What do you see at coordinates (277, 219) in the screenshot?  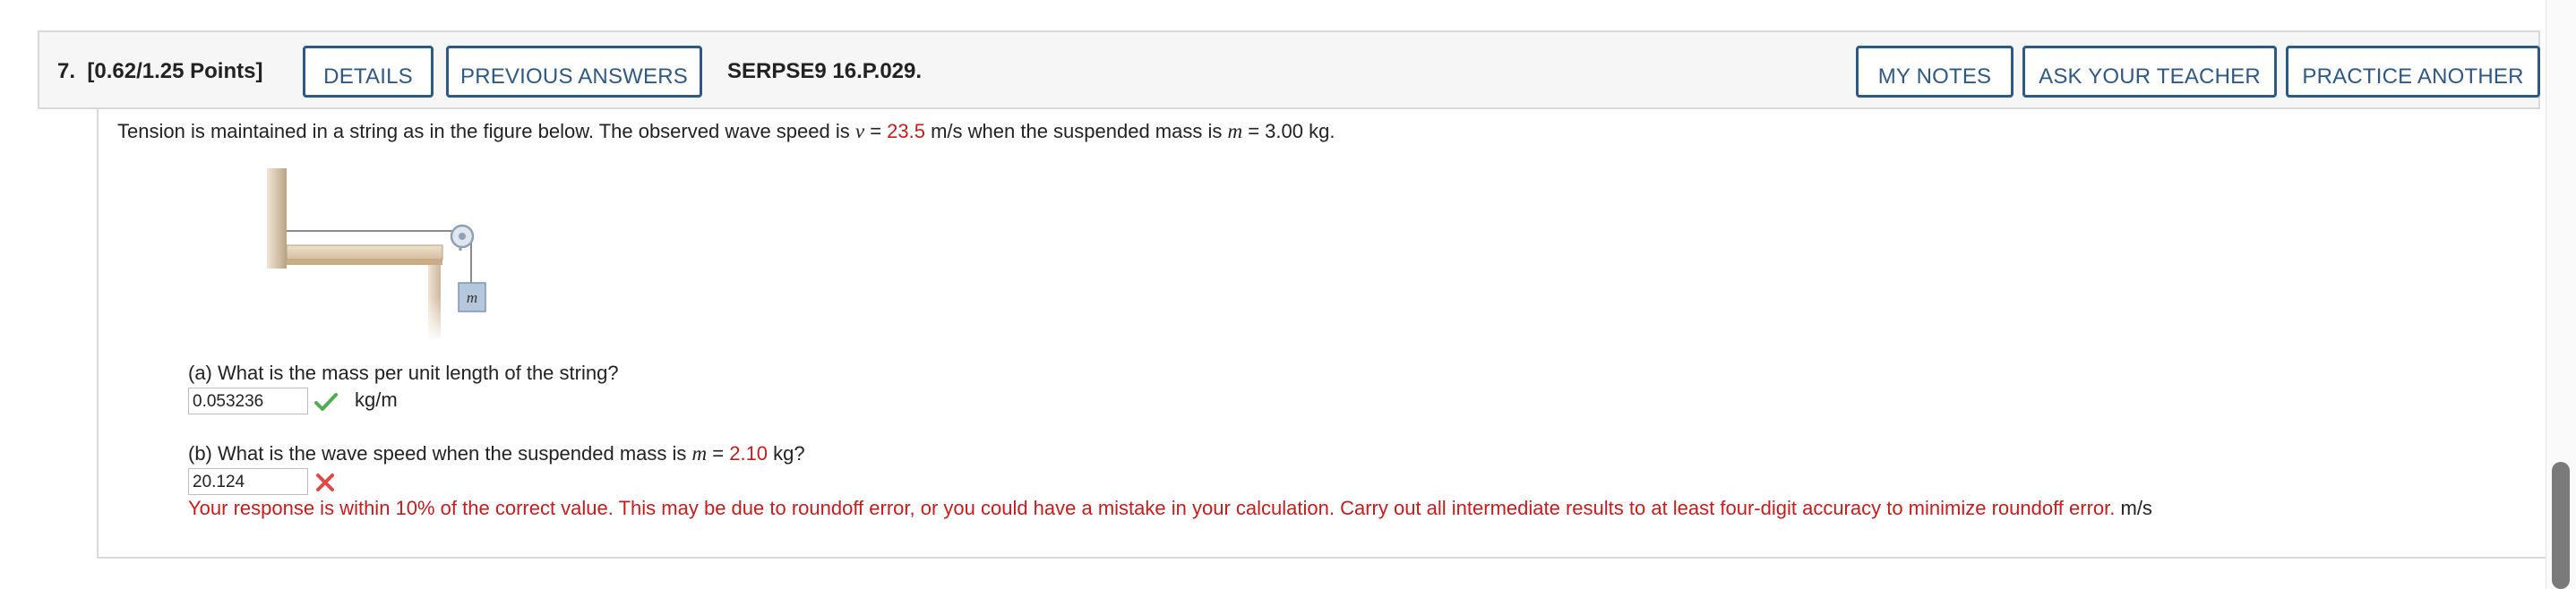 I see `wall` at bounding box center [277, 219].